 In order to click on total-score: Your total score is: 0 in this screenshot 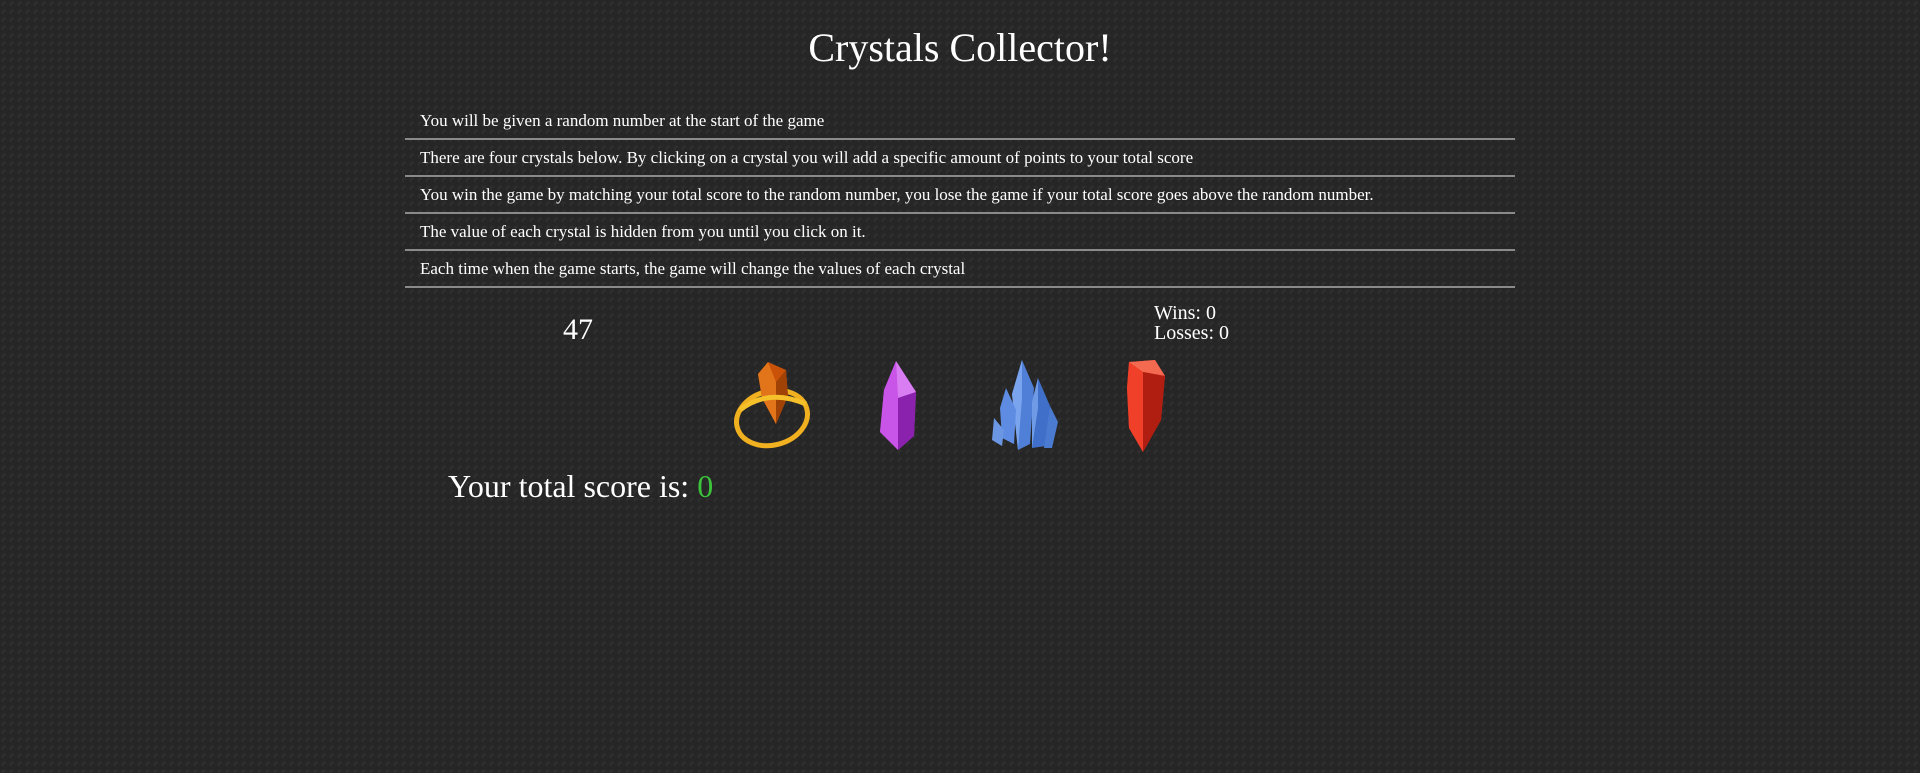, I will do `click(580, 486)`.